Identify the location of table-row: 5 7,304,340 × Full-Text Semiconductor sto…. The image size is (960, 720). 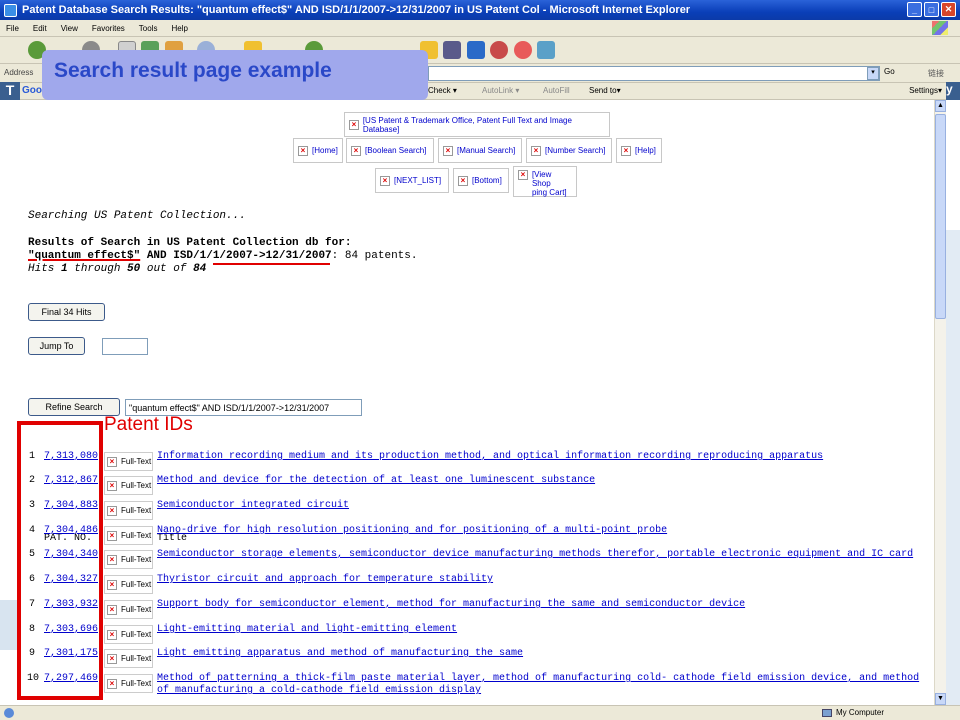
(477, 561).